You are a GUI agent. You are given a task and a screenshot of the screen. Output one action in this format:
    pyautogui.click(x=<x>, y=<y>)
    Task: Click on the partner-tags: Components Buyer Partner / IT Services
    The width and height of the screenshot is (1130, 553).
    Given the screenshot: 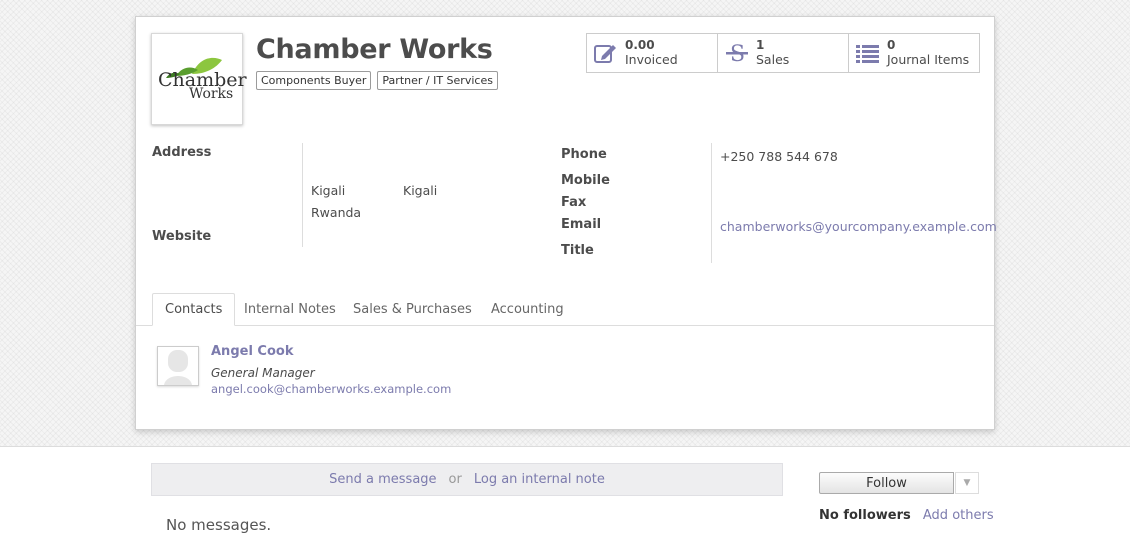 What is the action you would take?
    pyautogui.click(x=377, y=80)
    